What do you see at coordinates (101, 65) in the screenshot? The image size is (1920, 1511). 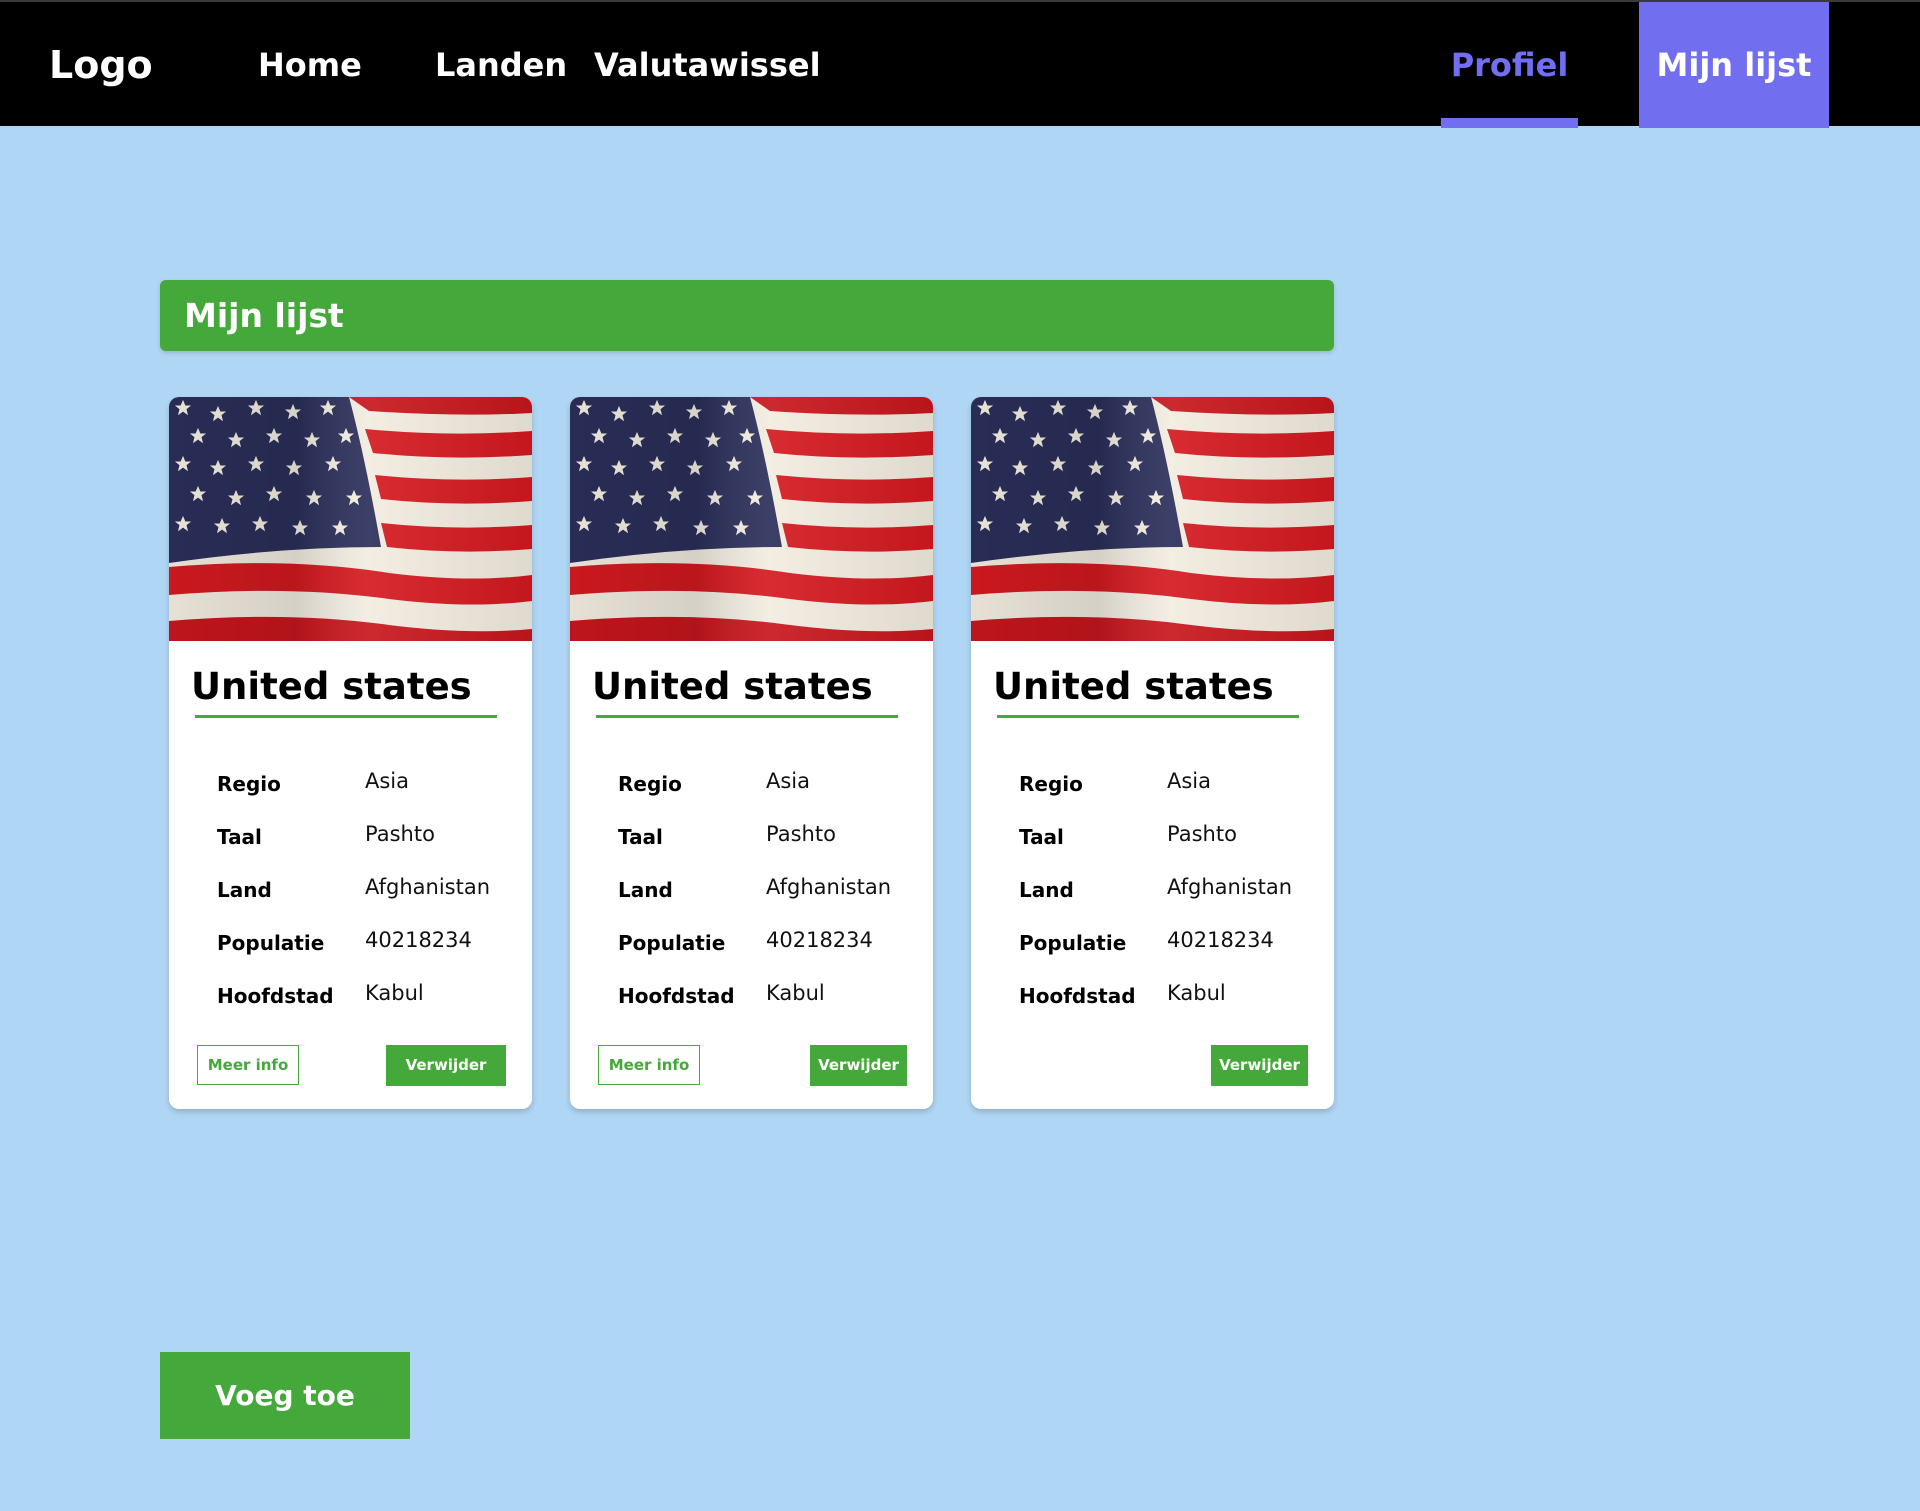 I see `logo: Logo` at bounding box center [101, 65].